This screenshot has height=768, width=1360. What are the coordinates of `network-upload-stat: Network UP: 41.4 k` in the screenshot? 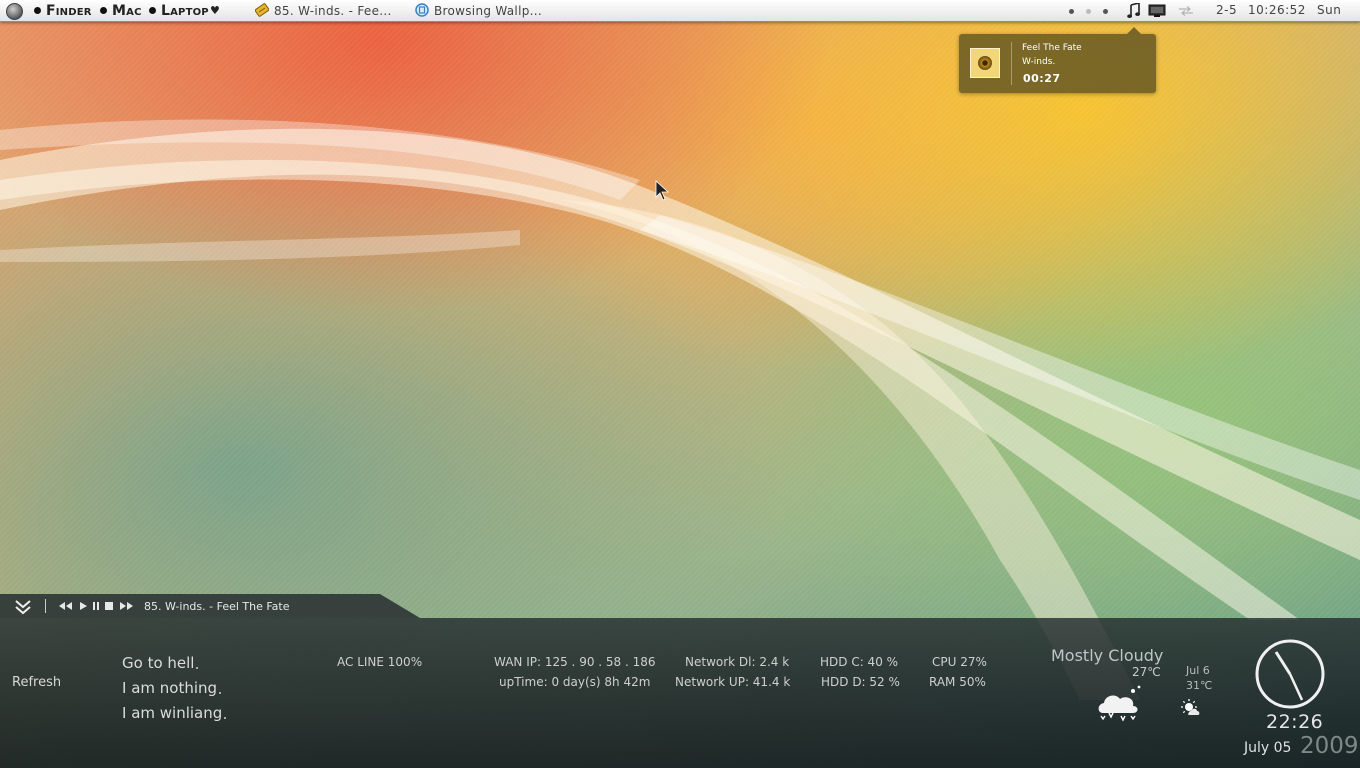 It's located at (733, 682).